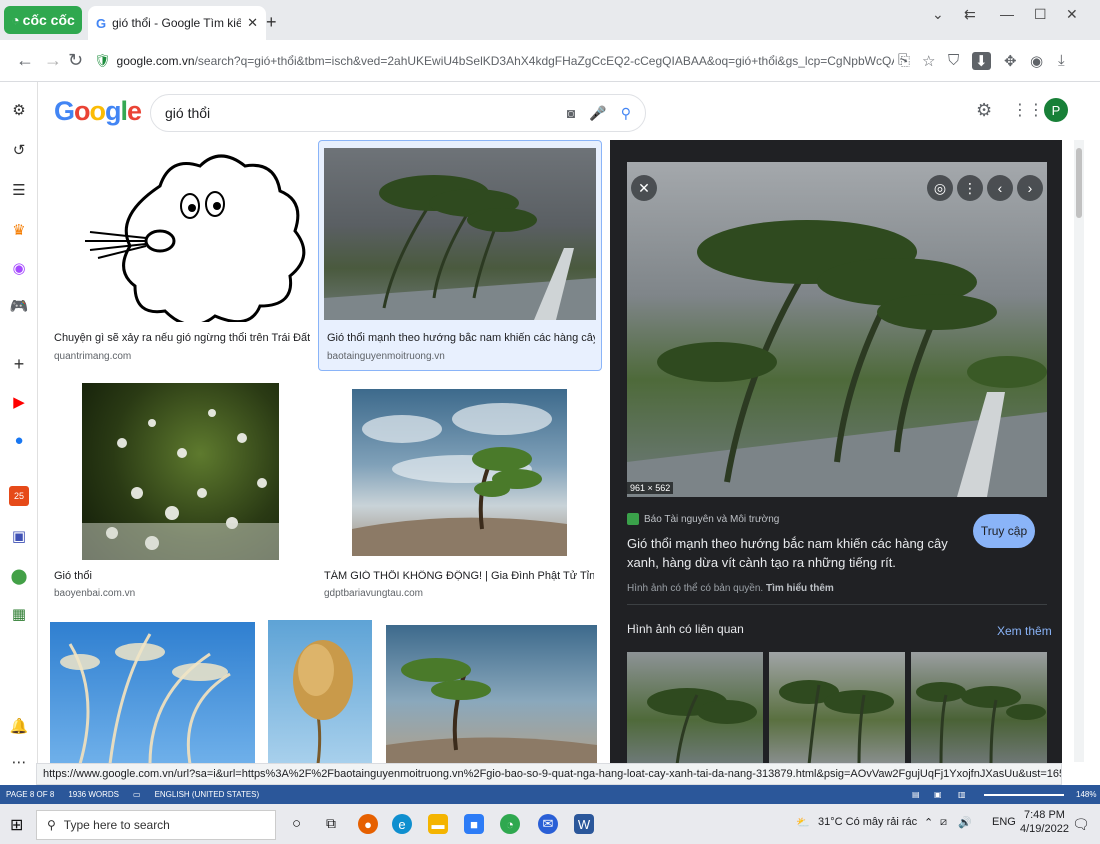 The width and height of the screenshot is (1100, 844). I want to click on network-icon: ⧄, so click(943, 822).